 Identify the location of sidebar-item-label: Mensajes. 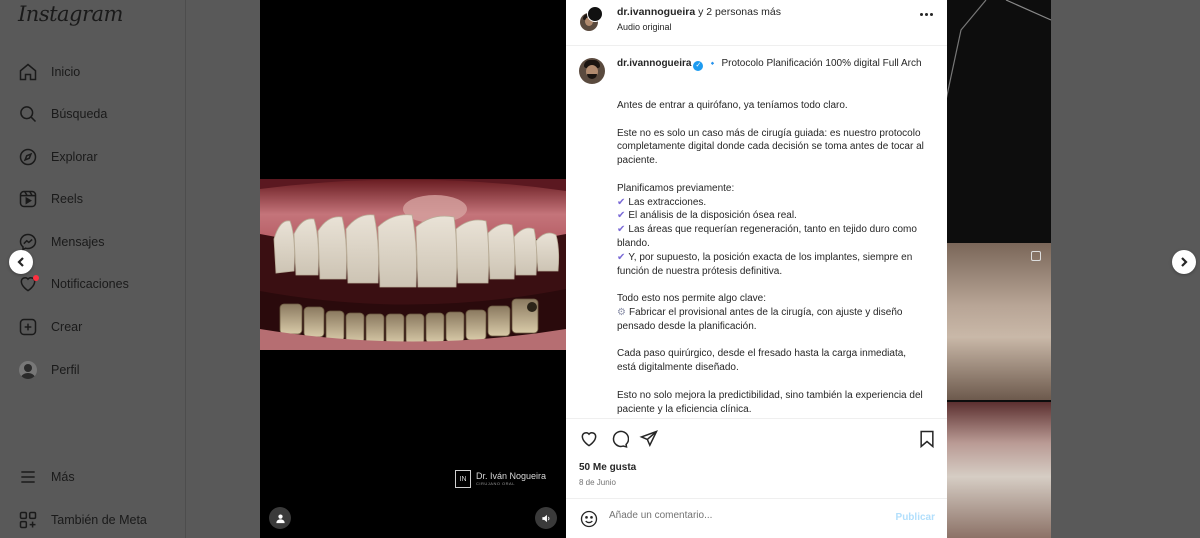
(78, 242).